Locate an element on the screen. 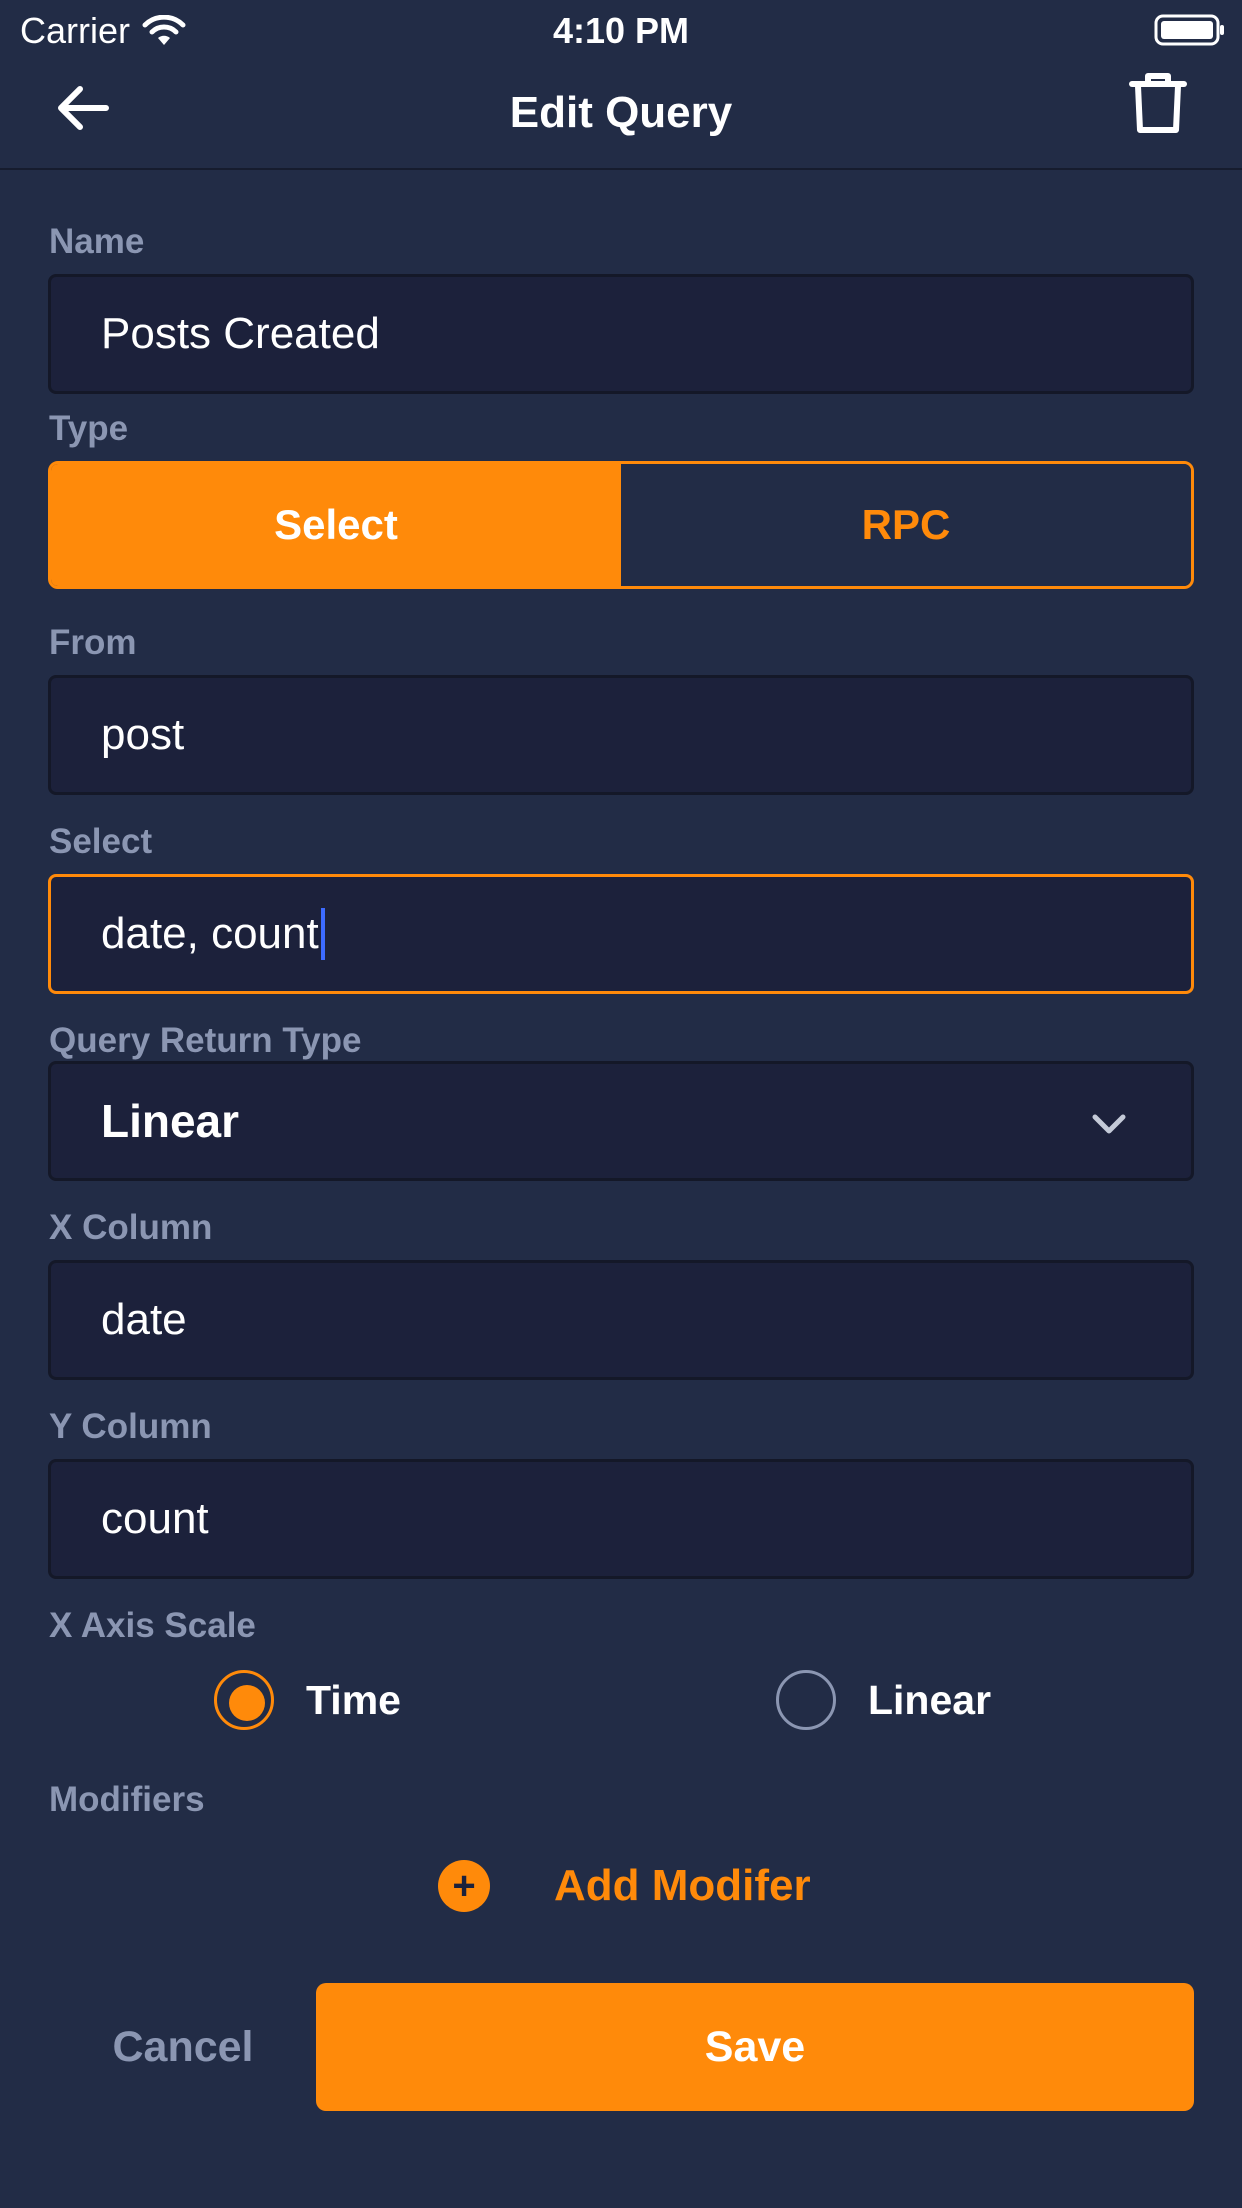 Image resolution: width=1242 pixels, height=2208 pixels. type-option-select: Select is located at coordinates (336, 525).